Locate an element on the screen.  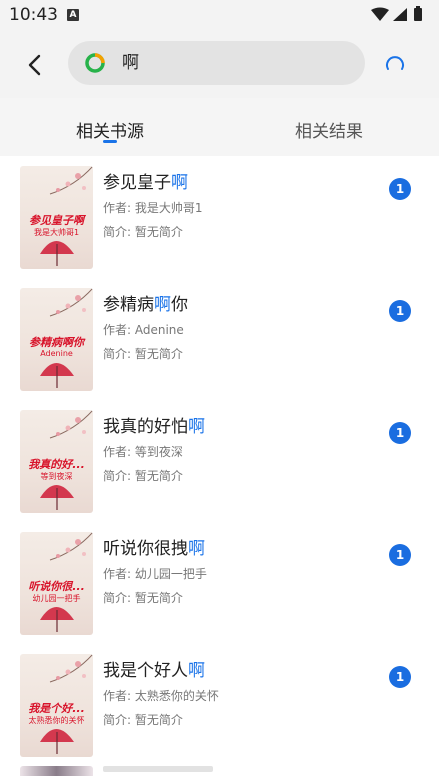
search-input: 啊 is located at coordinates (216, 63).